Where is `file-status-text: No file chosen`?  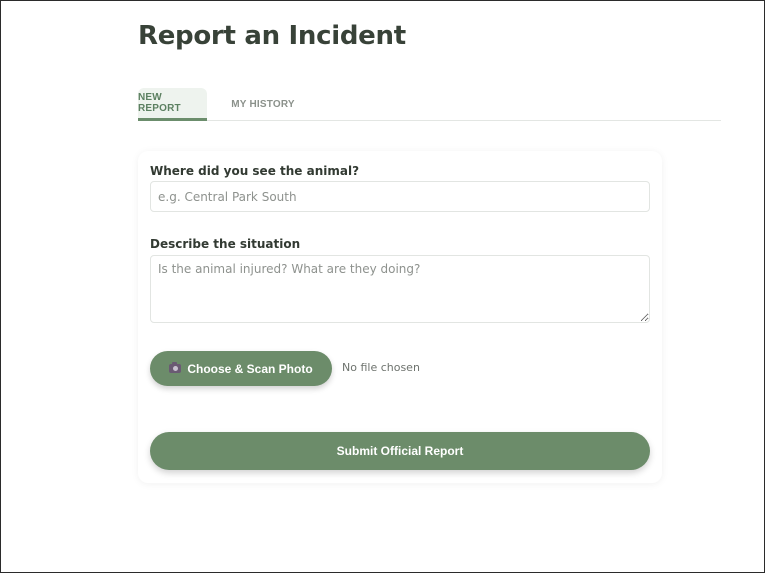 file-status-text: No file chosen is located at coordinates (381, 367).